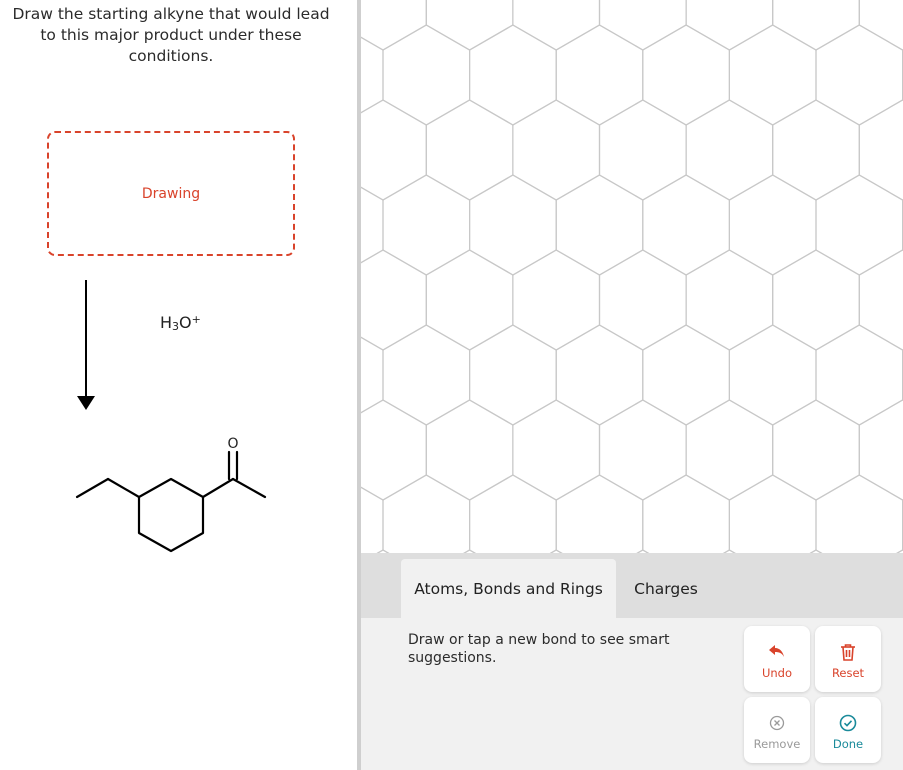 The height and width of the screenshot is (770, 903). I want to click on undo-label: Undo, so click(777, 673).